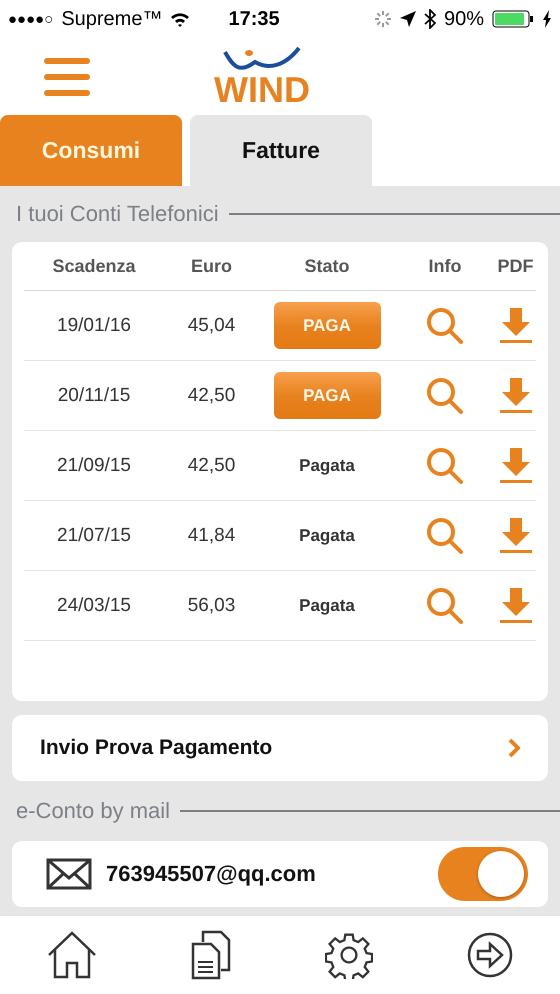 The image size is (560, 994). I want to click on bluetooth-icon, so click(430, 19).